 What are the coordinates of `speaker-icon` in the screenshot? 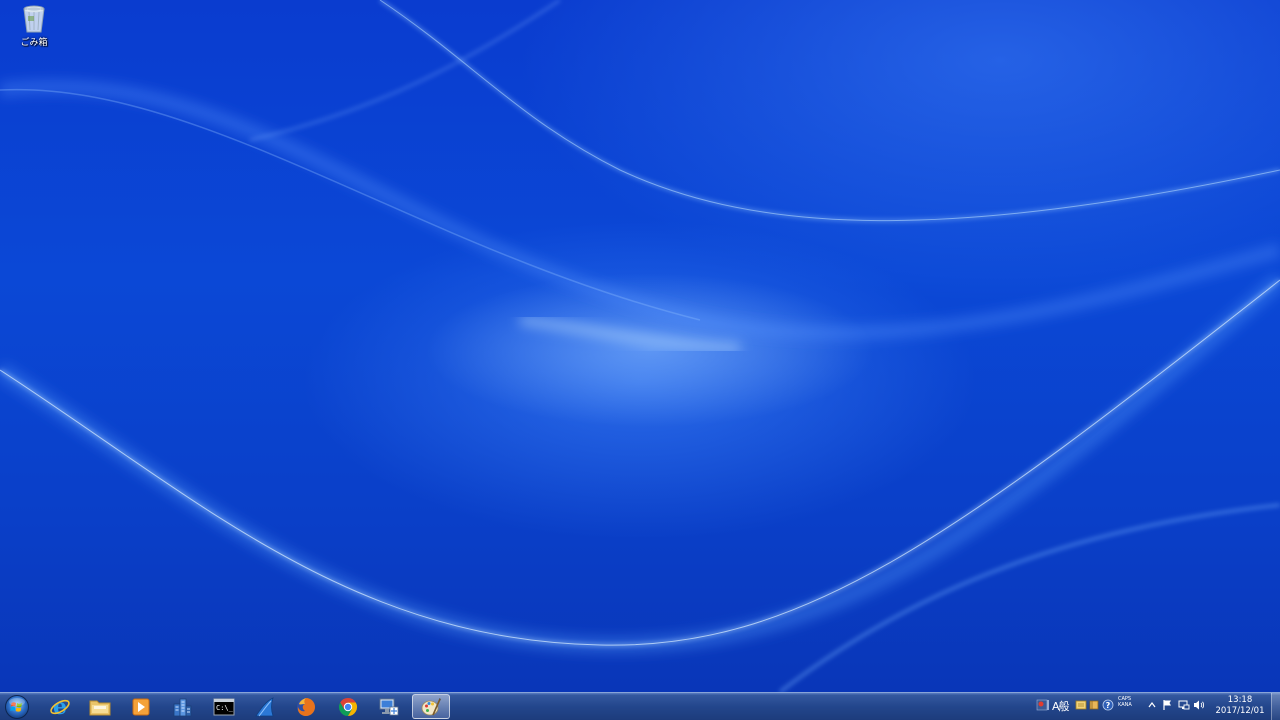 It's located at (1199, 705).